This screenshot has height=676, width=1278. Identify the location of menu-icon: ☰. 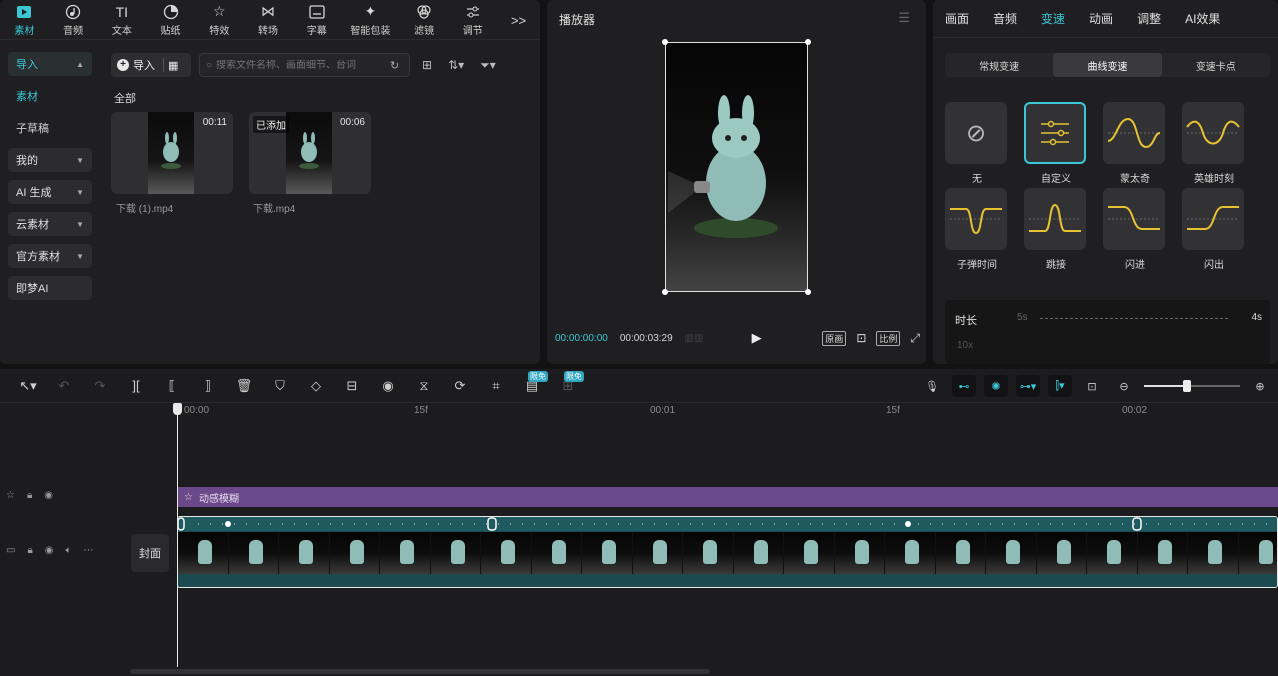
(904, 18).